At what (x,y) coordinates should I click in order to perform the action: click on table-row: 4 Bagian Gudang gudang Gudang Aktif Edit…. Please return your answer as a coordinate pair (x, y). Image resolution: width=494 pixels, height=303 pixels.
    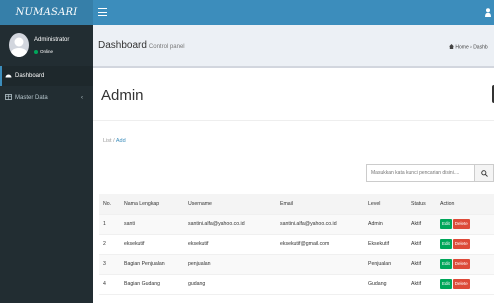
    Looking at the image, I should click on (296, 284).